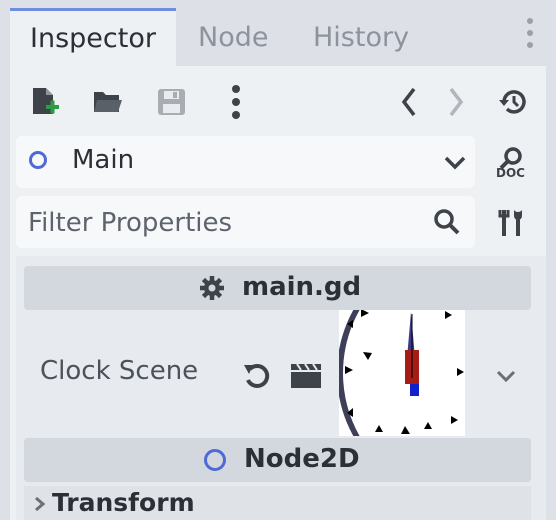 The image size is (556, 520). I want to click on tools-icon, so click(512, 225).